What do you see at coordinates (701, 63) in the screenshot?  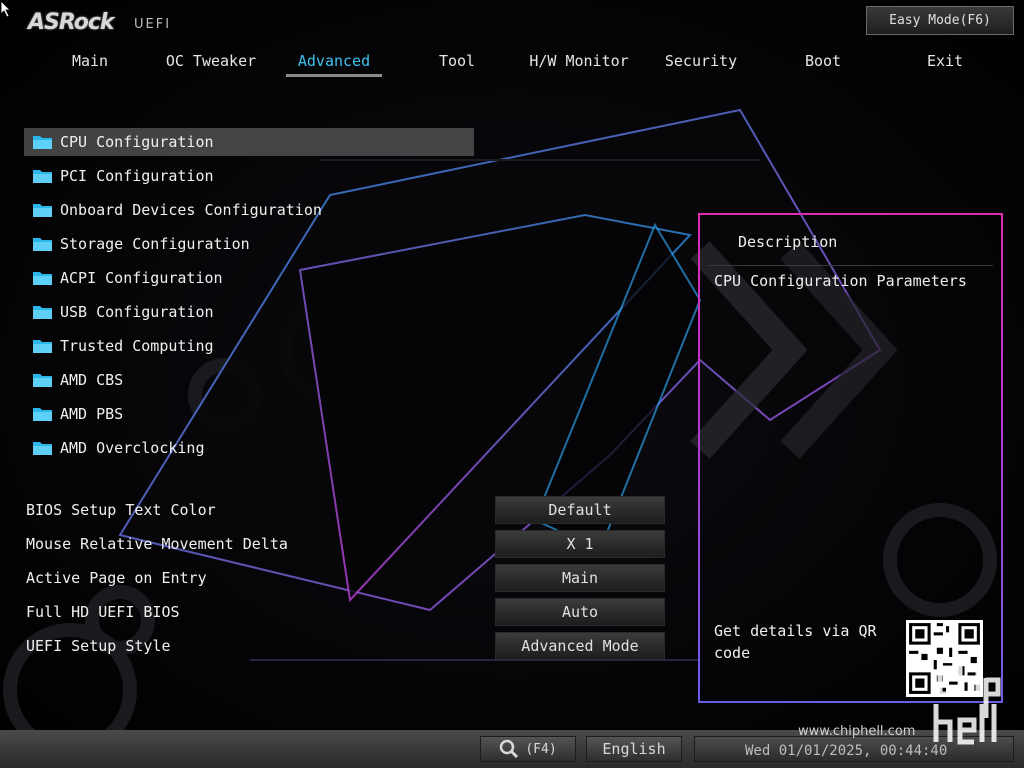 I see `tab-security: Security` at bounding box center [701, 63].